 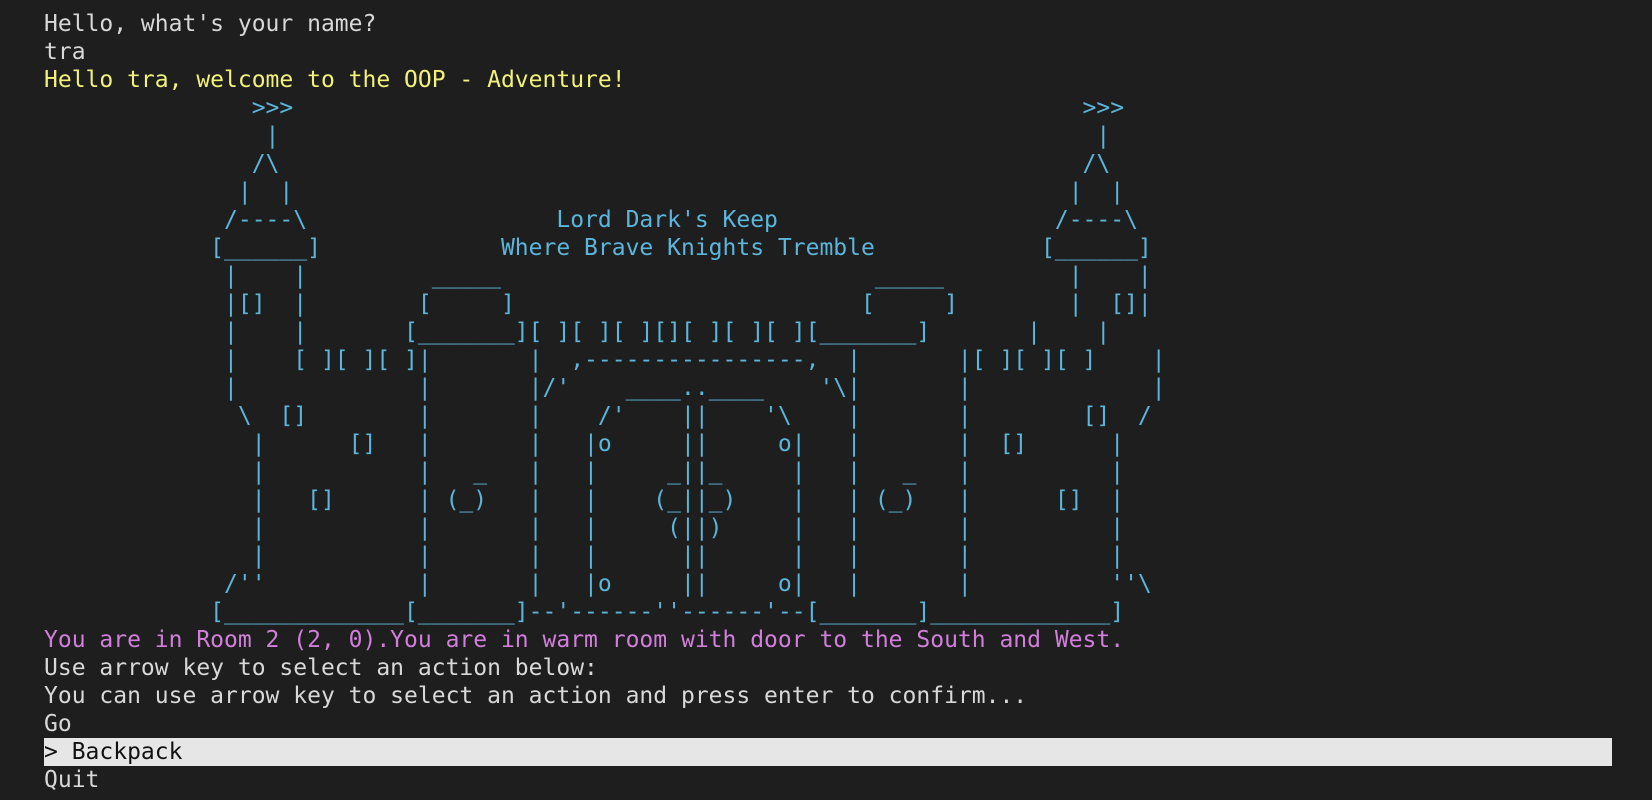 I want to click on menu-item-backpack: > Backpack, so click(x=828, y=752).